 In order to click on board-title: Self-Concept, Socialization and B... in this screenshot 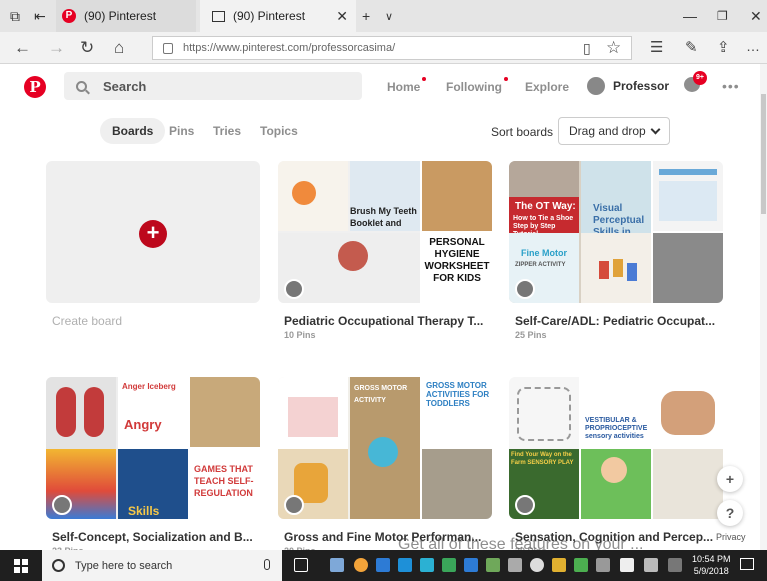, I will do `click(155, 537)`.